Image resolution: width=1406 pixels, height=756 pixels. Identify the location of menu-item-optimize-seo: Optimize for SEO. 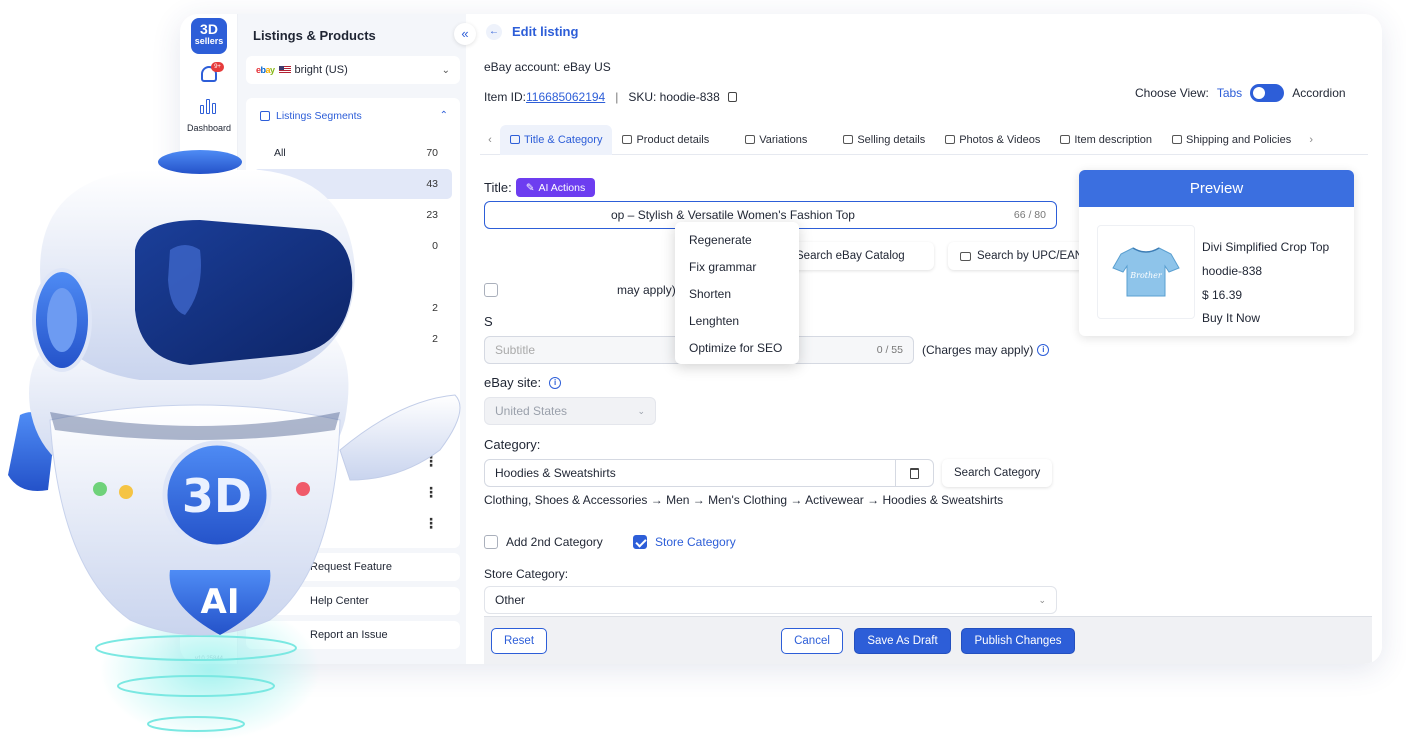
(737, 347).